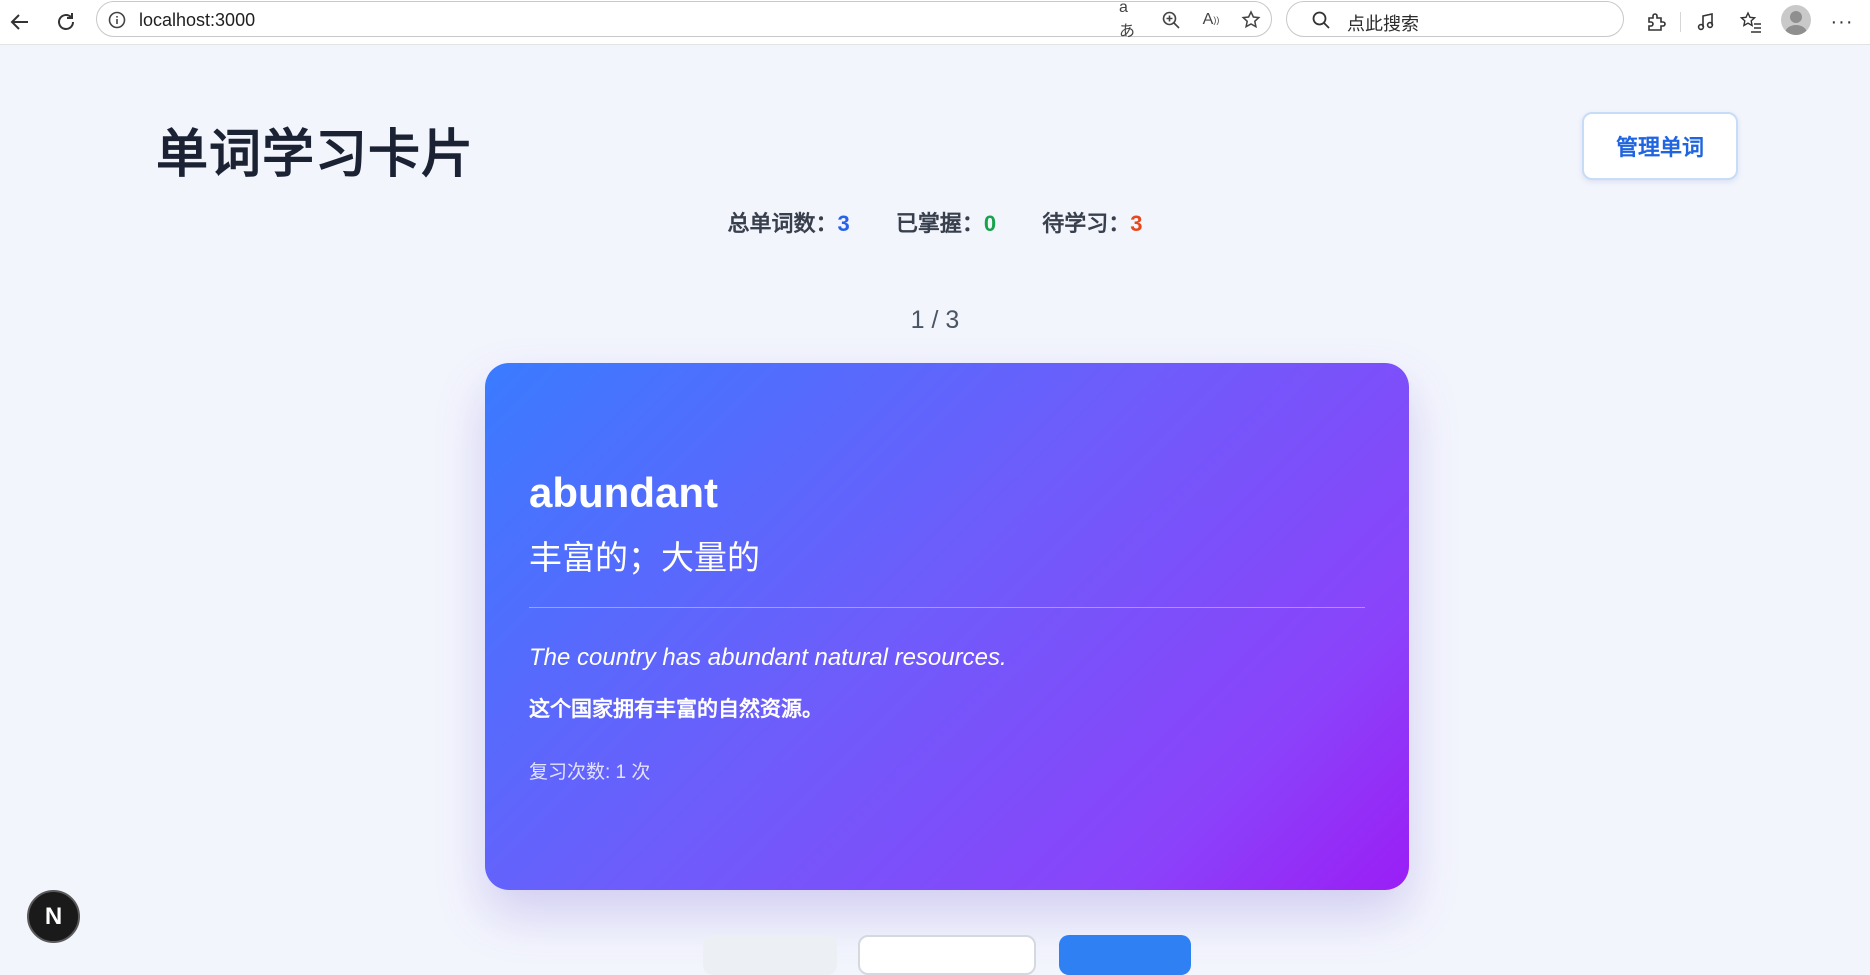 Image resolution: width=1870 pixels, height=975 pixels. I want to click on stat-mastered: 已掌握：0, so click(946, 222).